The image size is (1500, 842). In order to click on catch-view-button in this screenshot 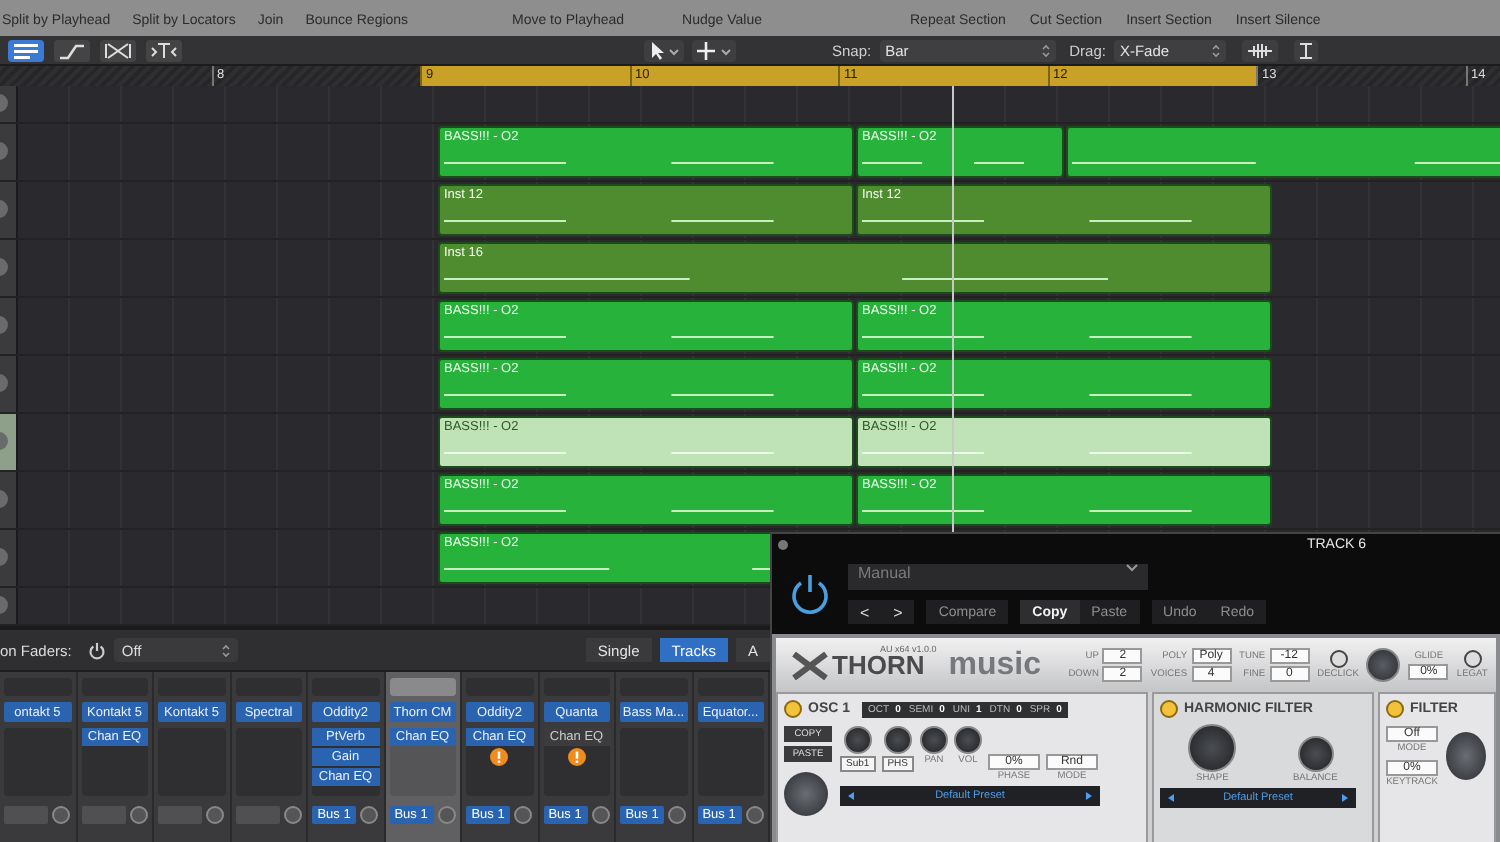, I will do `click(164, 50)`.